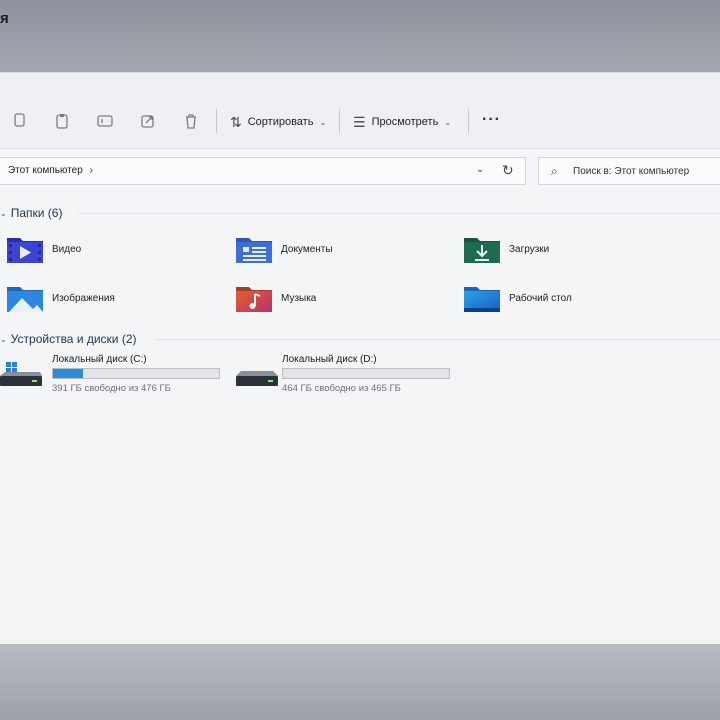 The width and height of the screenshot is (720, 720). Describe the element at coordinates (99, 359) in the screenshot. I see `drive-name: Локальный диск (C:)` at that location.